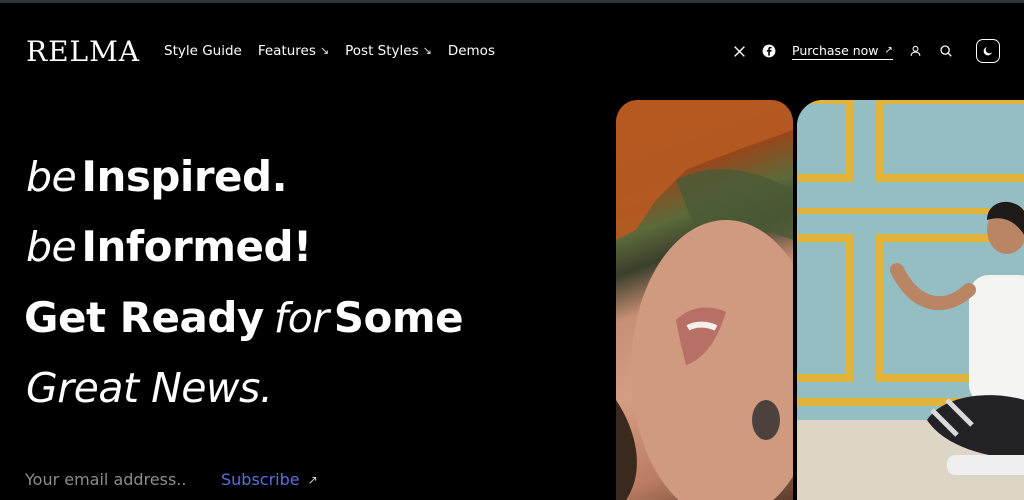 The height and width of the screenshot is (500, 1024). I want to click on subscribe-button: Subscribe ↗, so click(269, 479).